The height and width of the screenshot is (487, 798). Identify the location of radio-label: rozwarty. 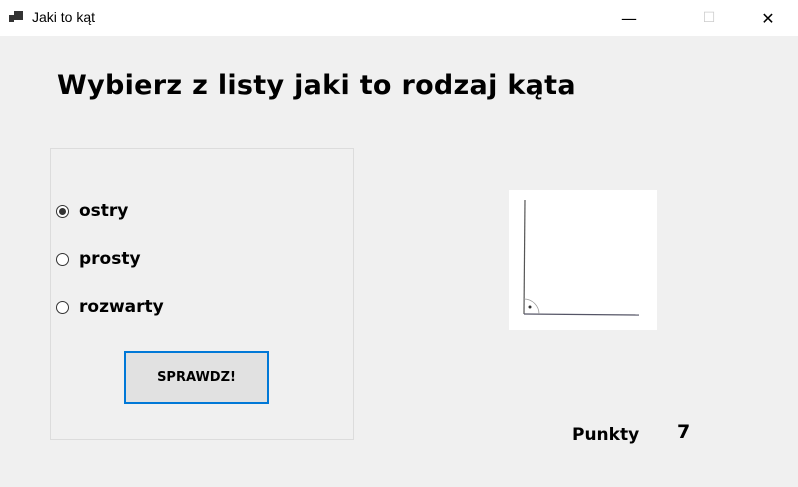
(121, 307).